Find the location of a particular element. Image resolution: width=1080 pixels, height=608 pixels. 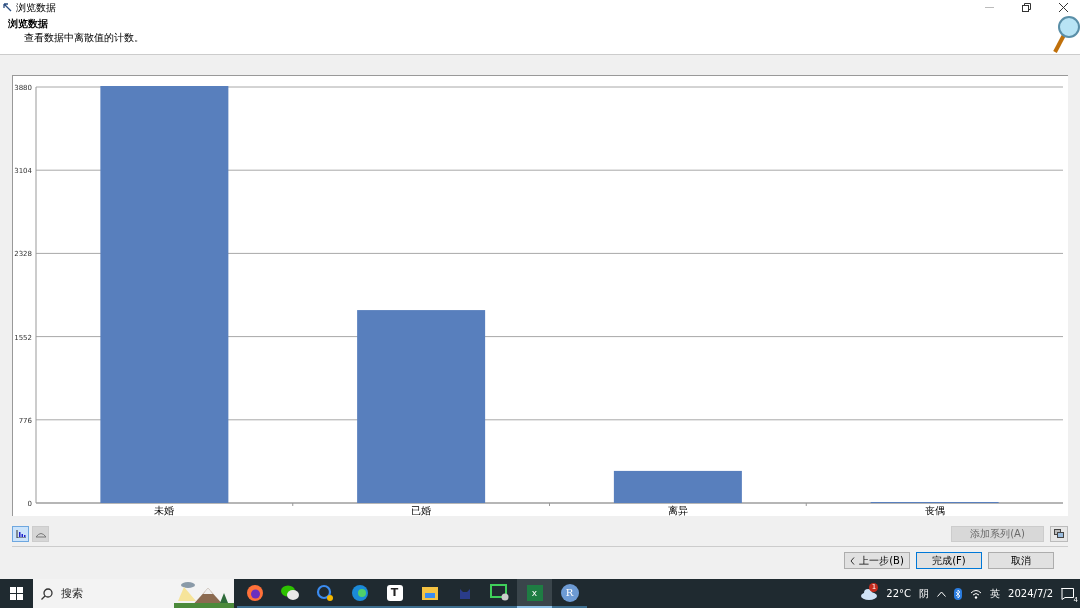

firefox-icon is located at coordinates (254, 592).